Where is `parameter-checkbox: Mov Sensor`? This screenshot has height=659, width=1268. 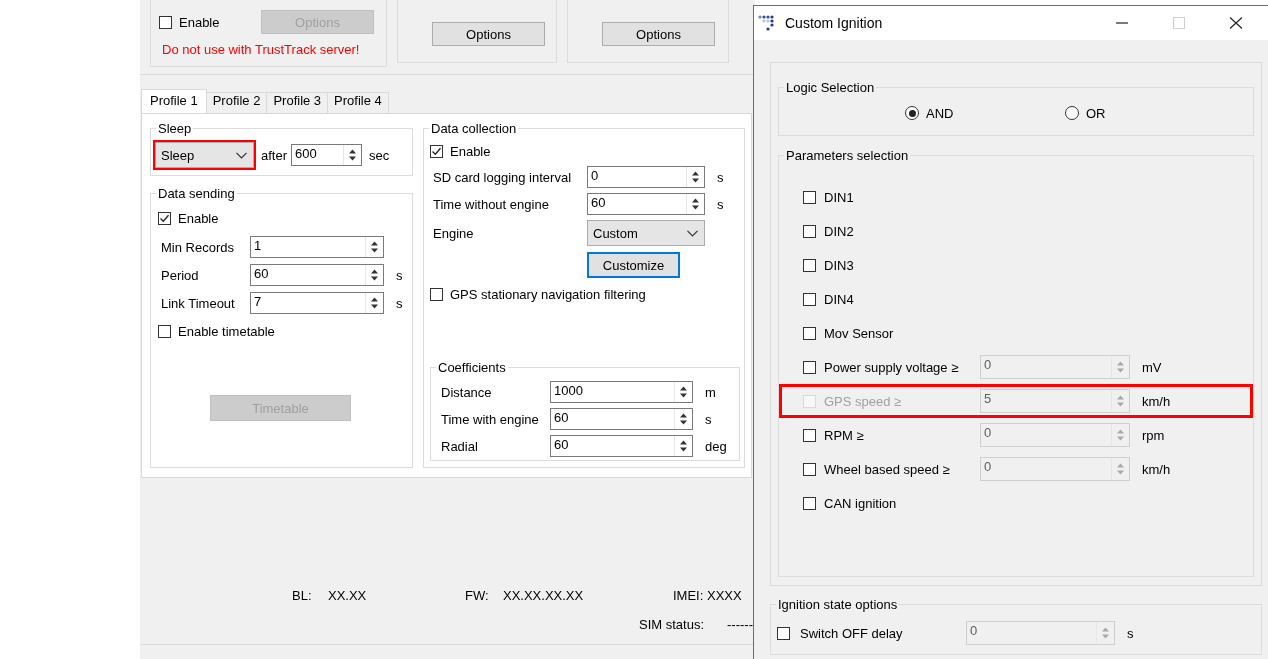 parameter-checkbox: Mov Sensor is located at coordinates (848, 333).